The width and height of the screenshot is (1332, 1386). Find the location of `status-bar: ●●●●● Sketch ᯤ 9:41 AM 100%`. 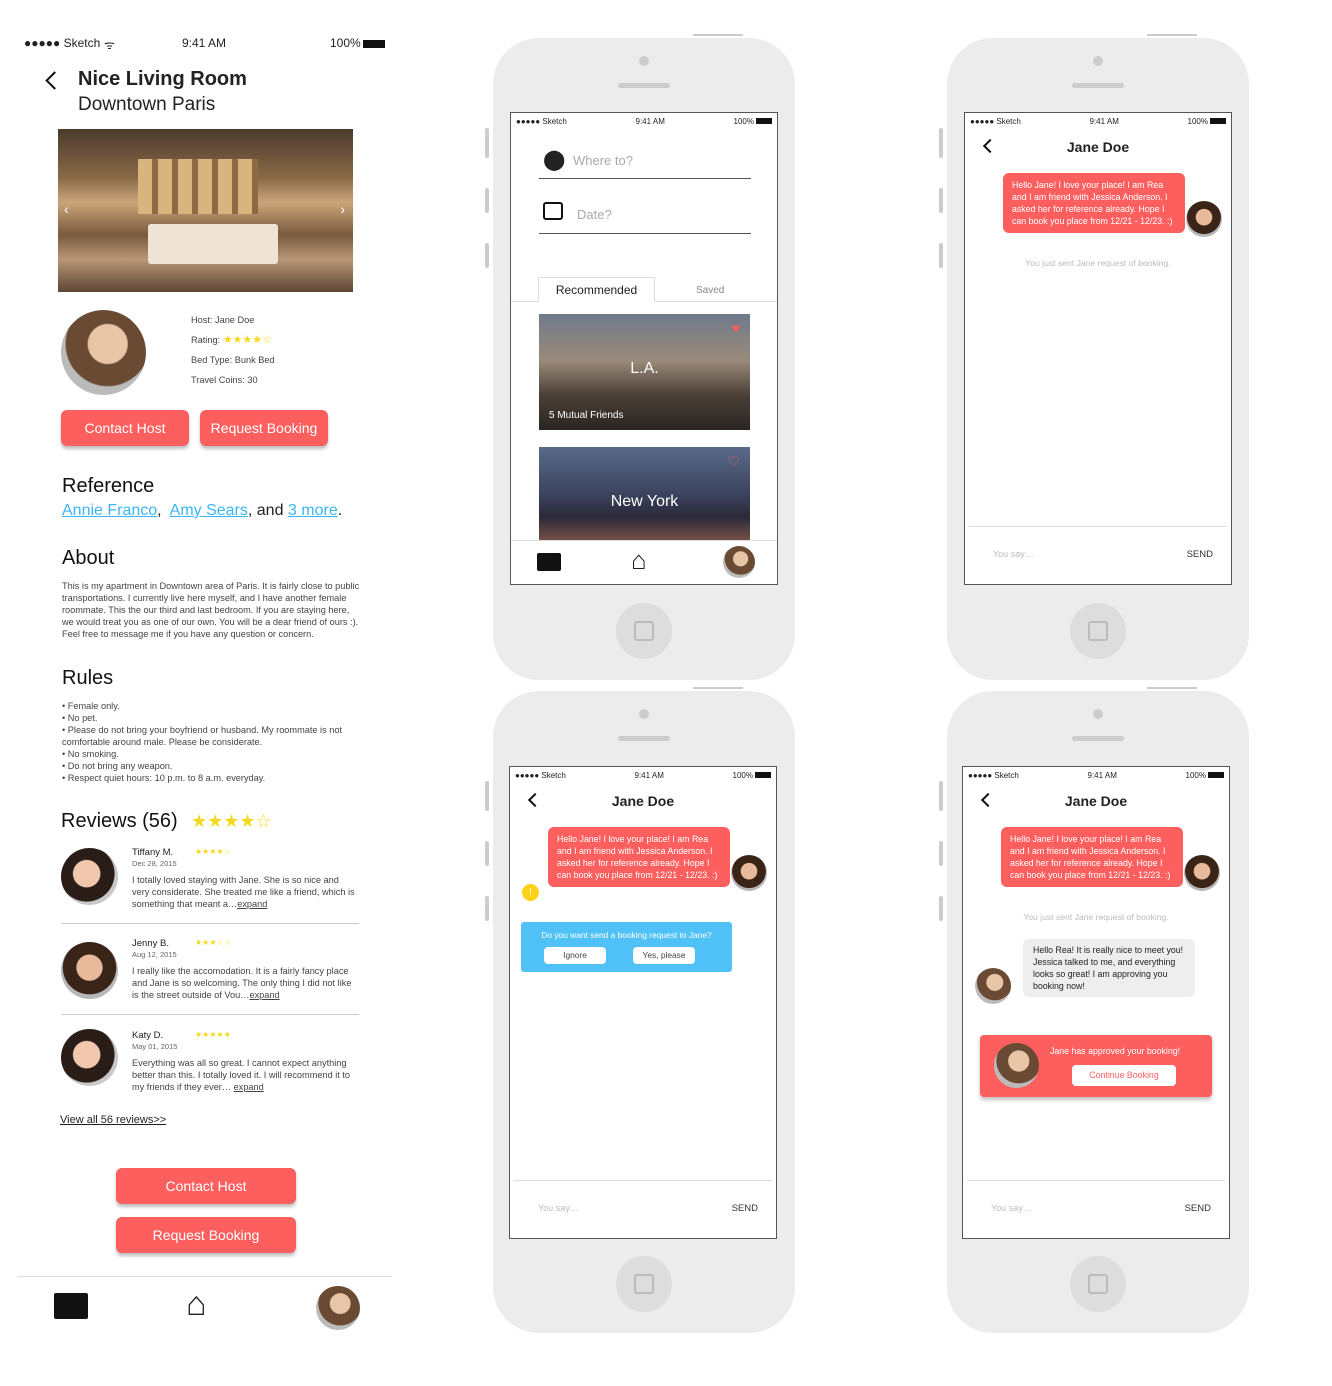

status-bar: ●●●●● Sketch ᯤ 9:41 AM 100% is located at coordinates (206, 44).